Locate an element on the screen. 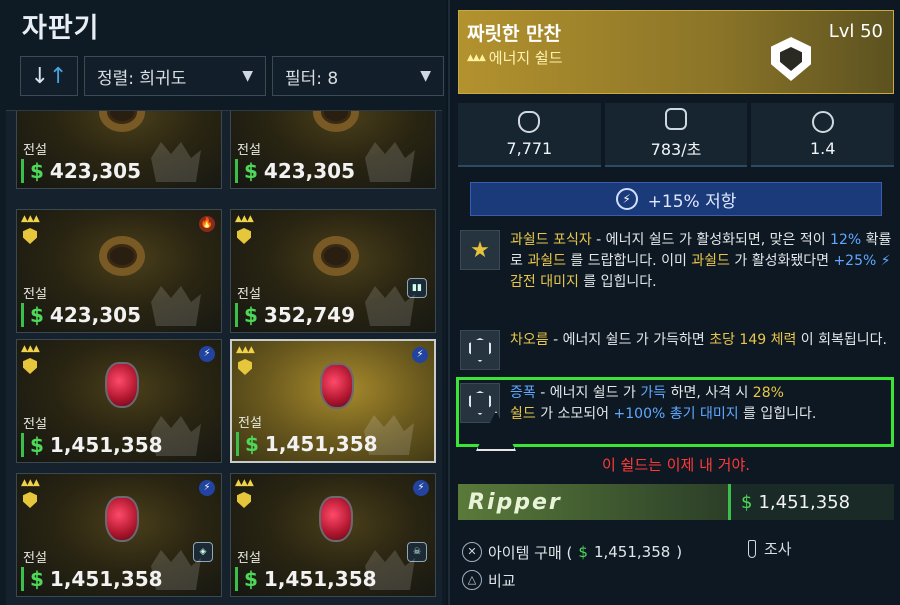  stat-value: 1.4 is located at coordinates (822, 148).